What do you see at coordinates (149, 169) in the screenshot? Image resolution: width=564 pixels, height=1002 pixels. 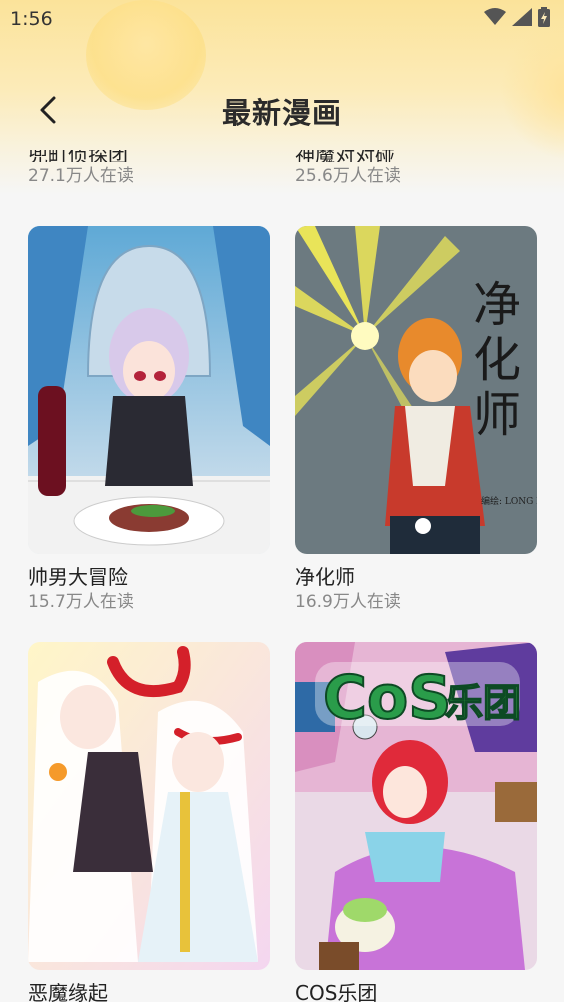 I see `comic-card: 兜町侦探团 27.1万人在读` at bounding box center [149, 169].